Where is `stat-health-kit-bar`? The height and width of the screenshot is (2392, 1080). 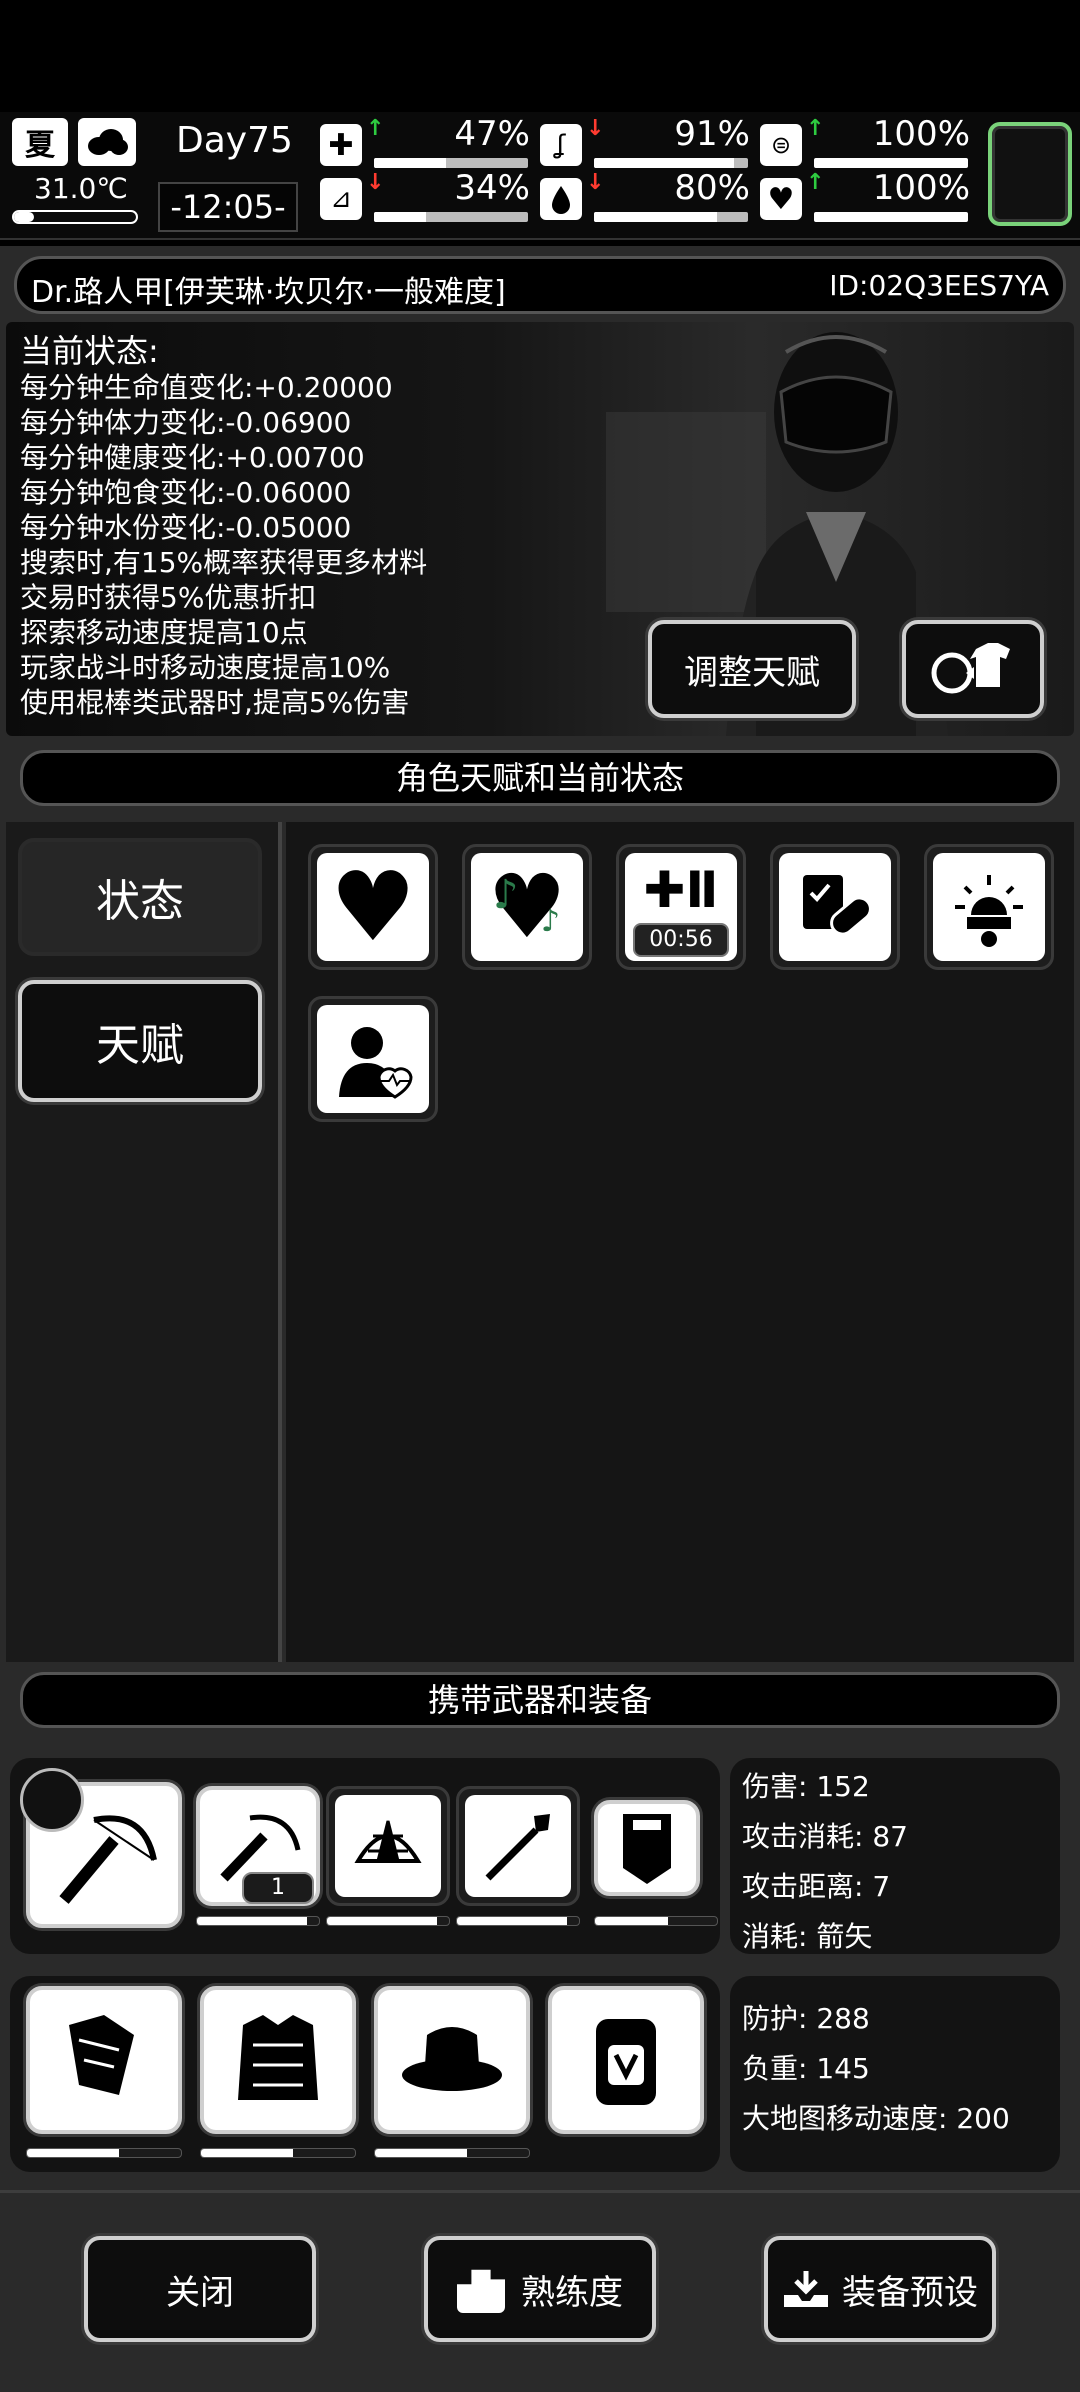
stat-health-kit-bar is located at coordinates (451, 163).